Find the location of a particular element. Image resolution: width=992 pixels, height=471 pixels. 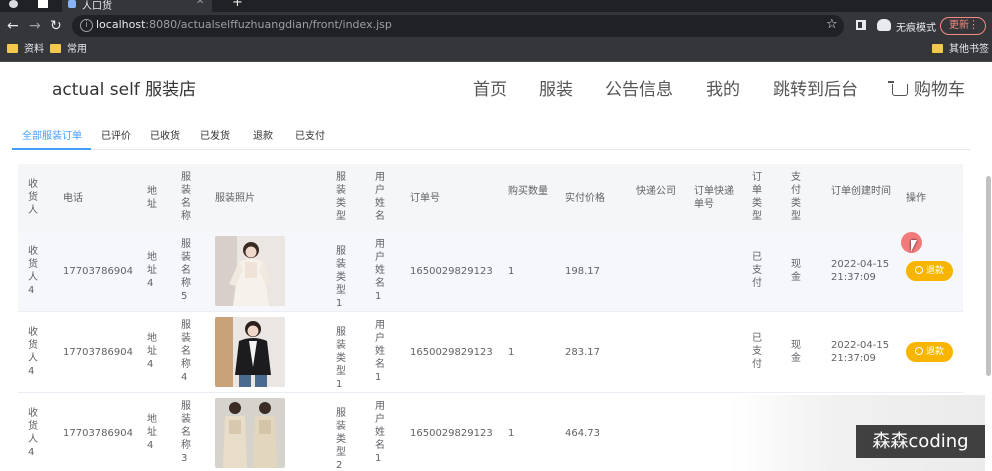

th-user-name: 用户姓名 is located at coordinates (380, 197).